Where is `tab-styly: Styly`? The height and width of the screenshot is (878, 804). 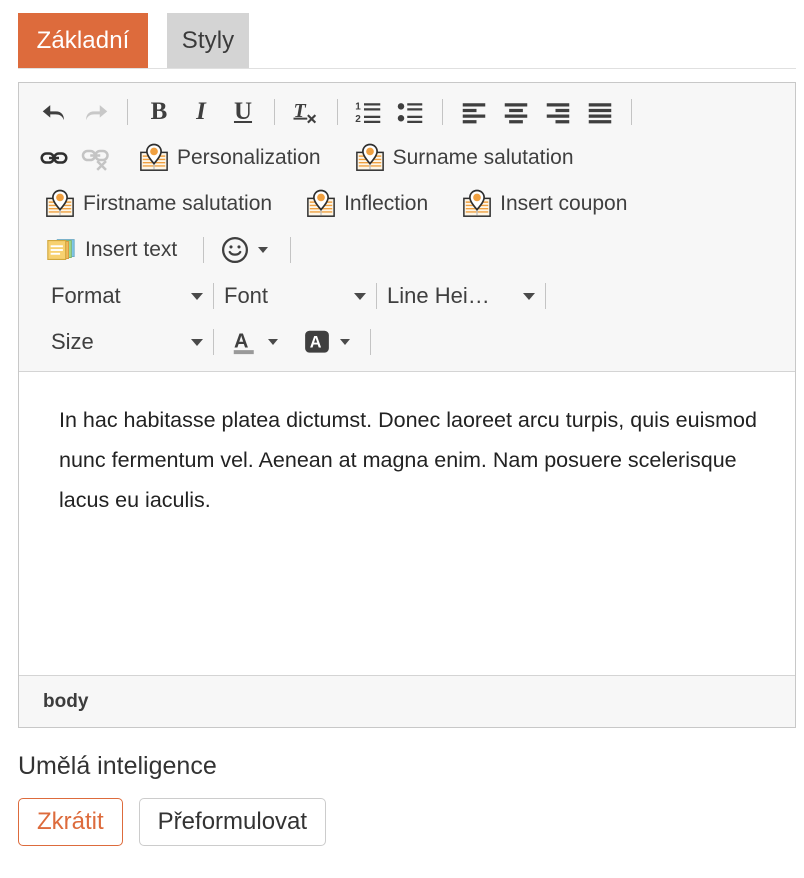
tab-styly: Styly is located at coordinates (208, 40).